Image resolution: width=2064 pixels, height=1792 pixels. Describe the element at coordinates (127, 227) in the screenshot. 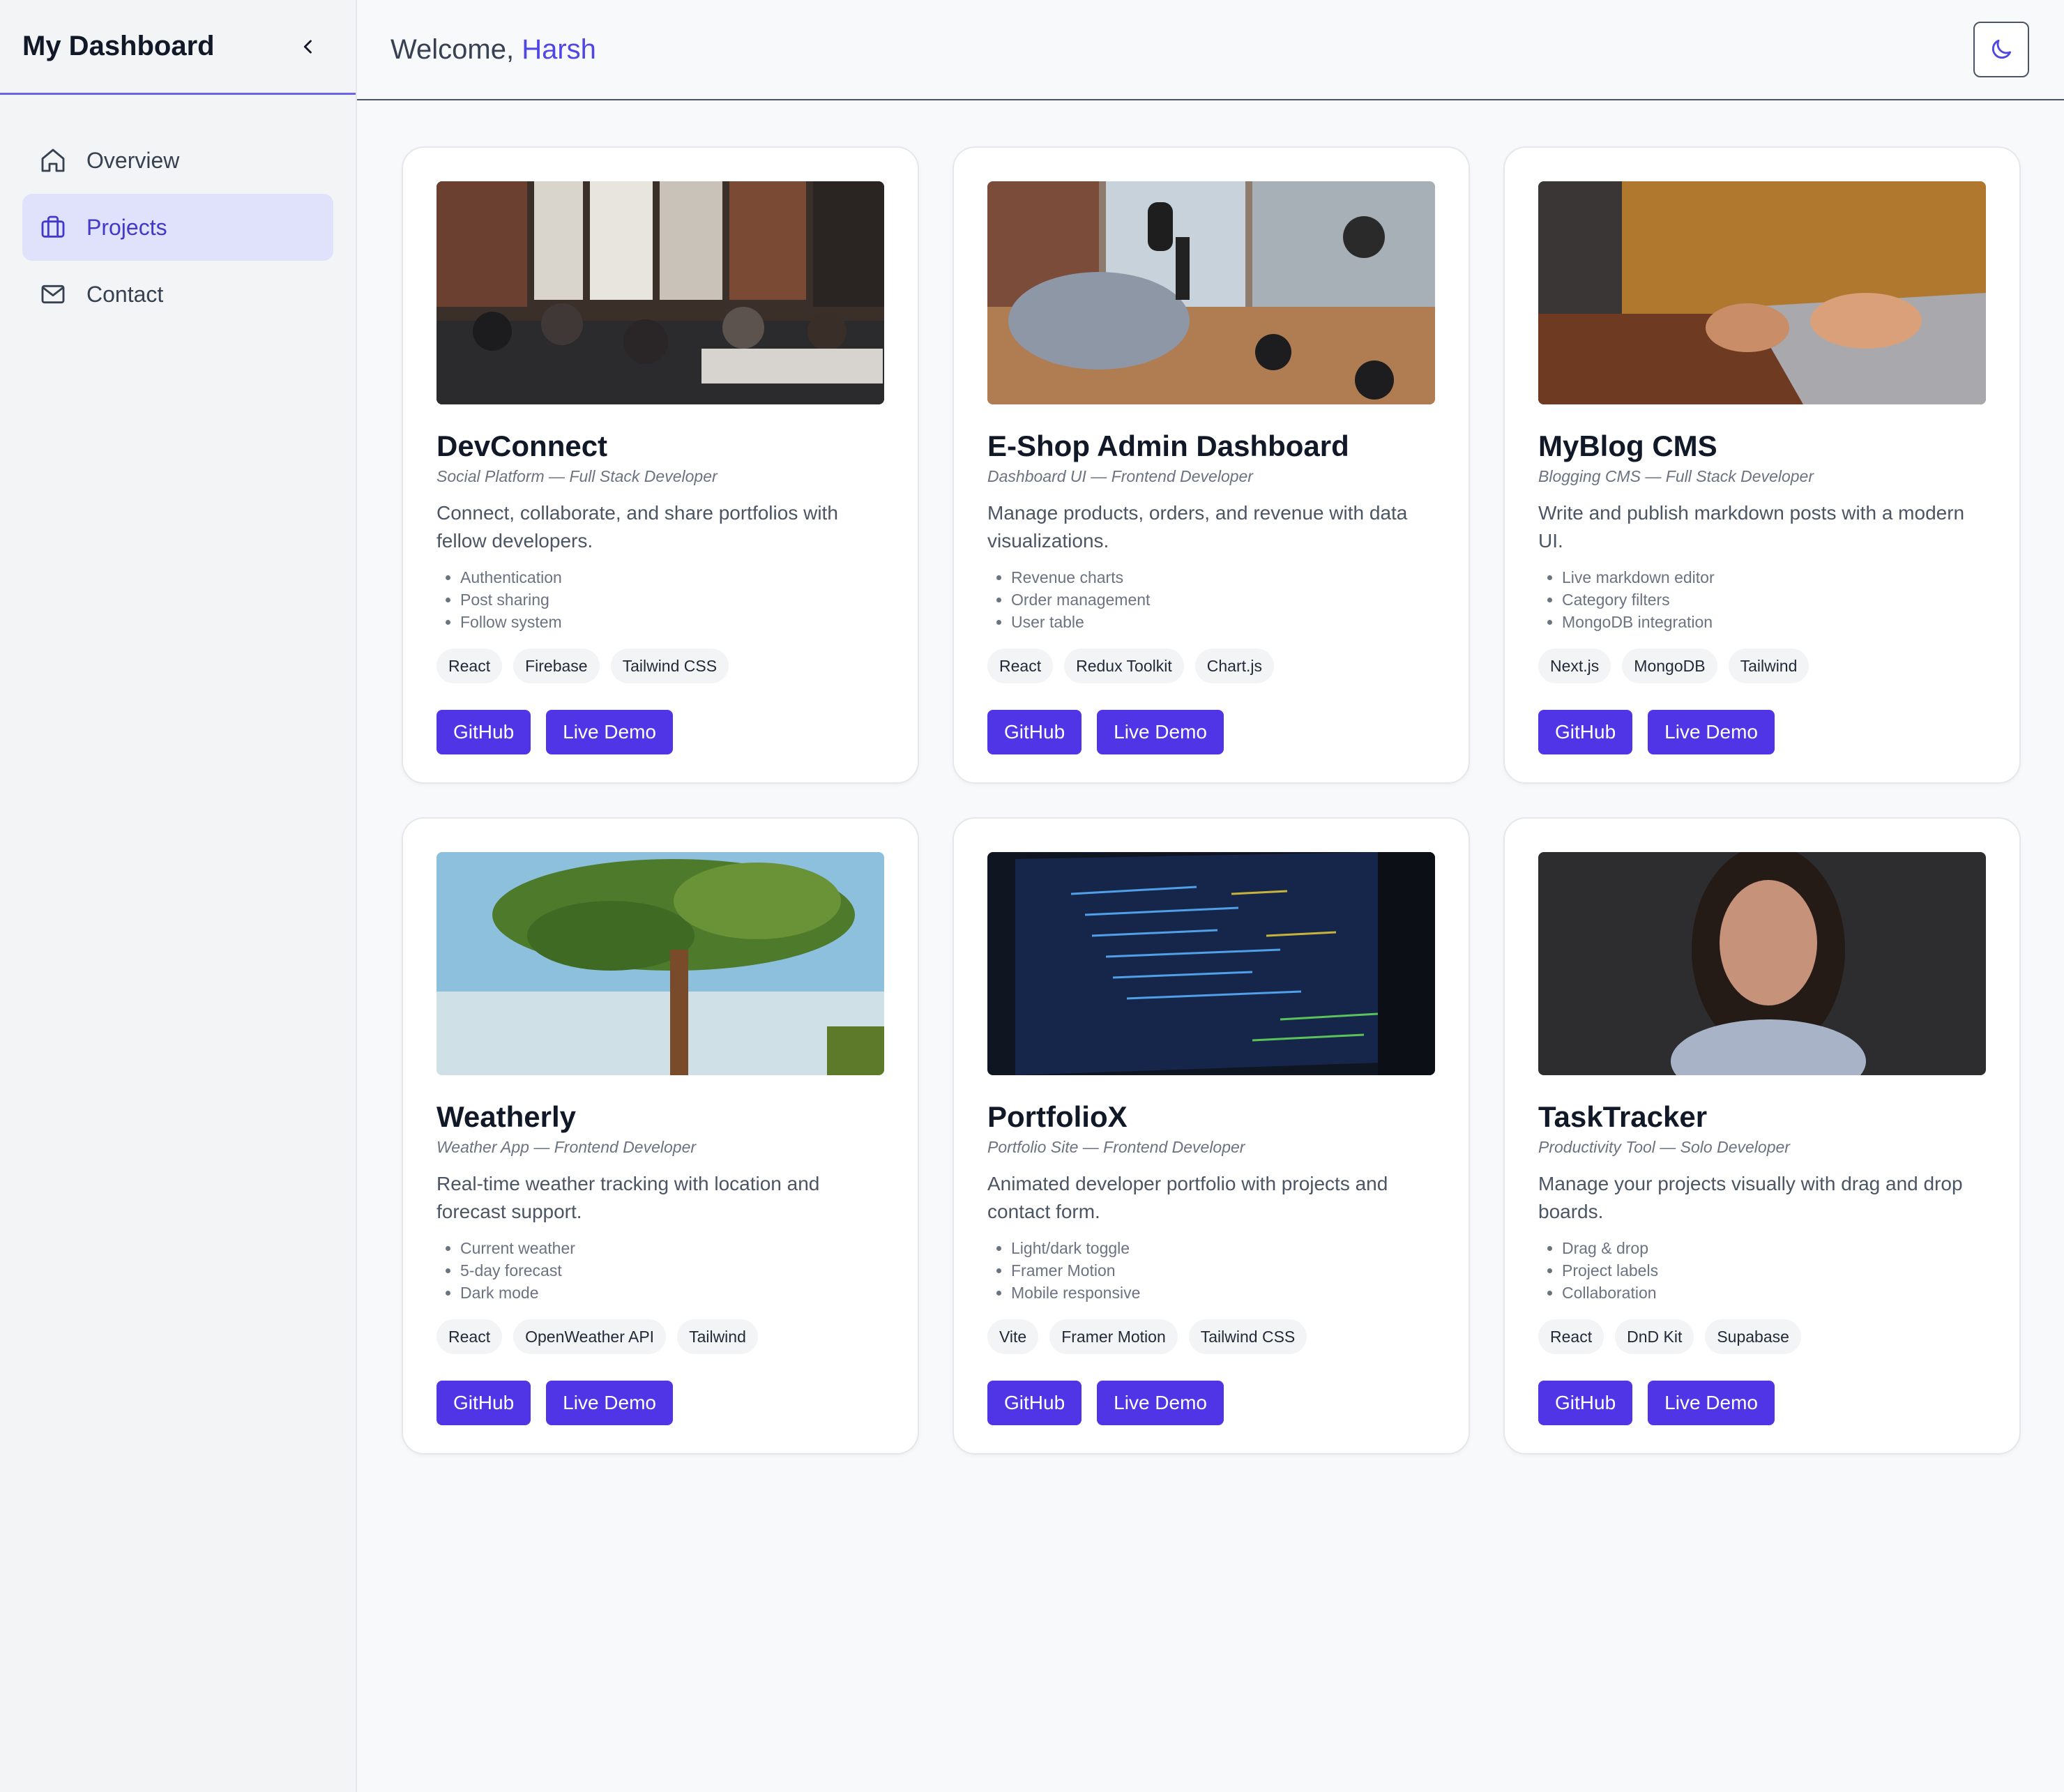

I see `sidebar-item-label: Projects` at that location.